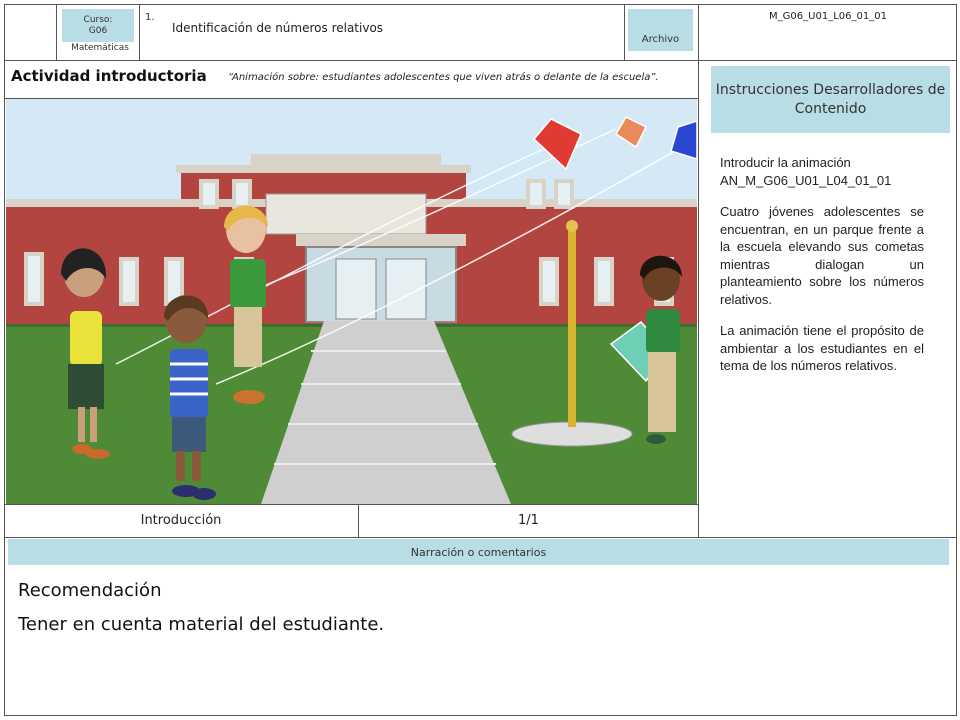 Image resolution: width=960 pixels, height=720 pixels. Describe the element at coordinates (278, 28) in the screenshot. I see `lesson-title: Identificación de números relativos` at that location.